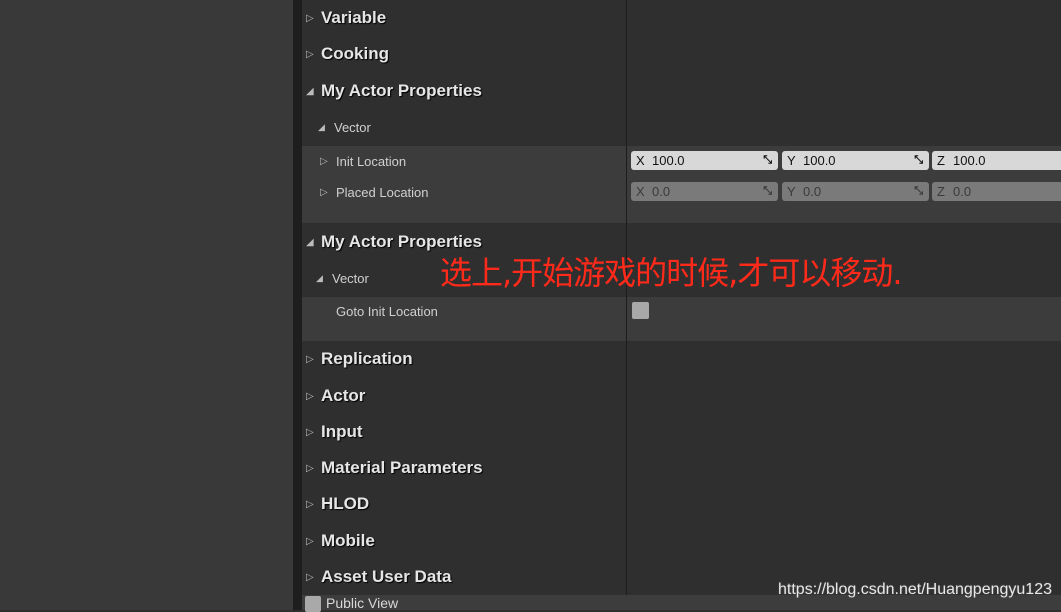 Image resolution: width=1061 pixels, height=612 pixels. I want to click on watermark: https://blog.csdn.net/Huangpengyu123, so click(915, 589).